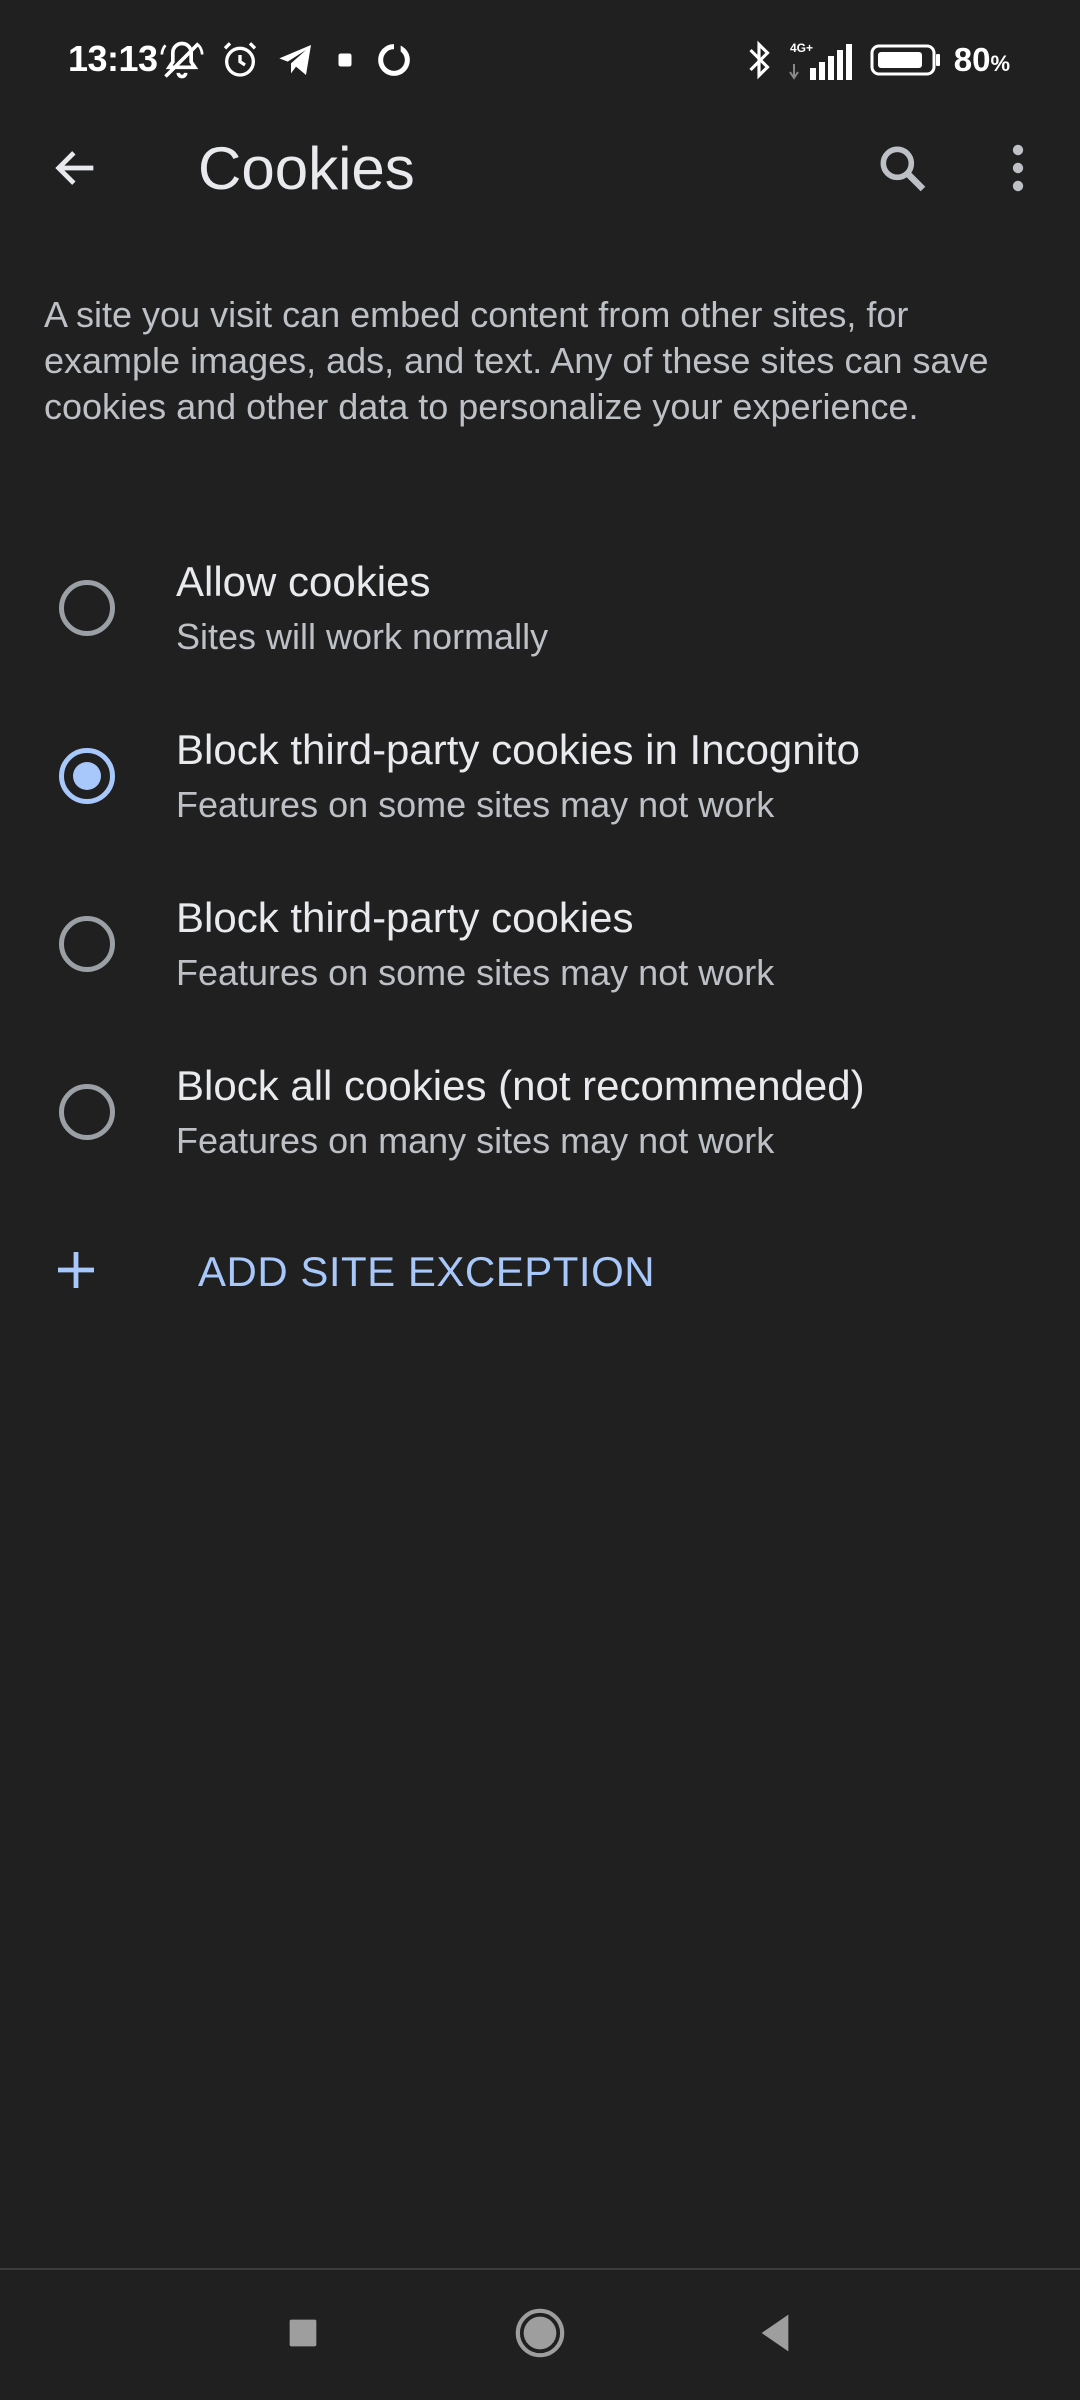 The width and height of the screenshot is (1080, 2400). I want to click on option-allow-cookies: Allow cookies Sites will work normally, so click(540, 624).